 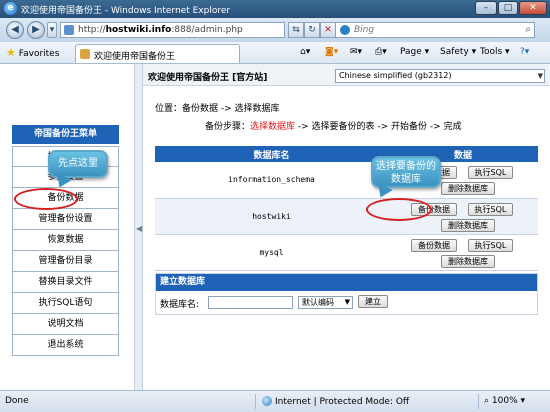 I want to click on safety-menu: Safety ▾, so click(x=458, y=52).